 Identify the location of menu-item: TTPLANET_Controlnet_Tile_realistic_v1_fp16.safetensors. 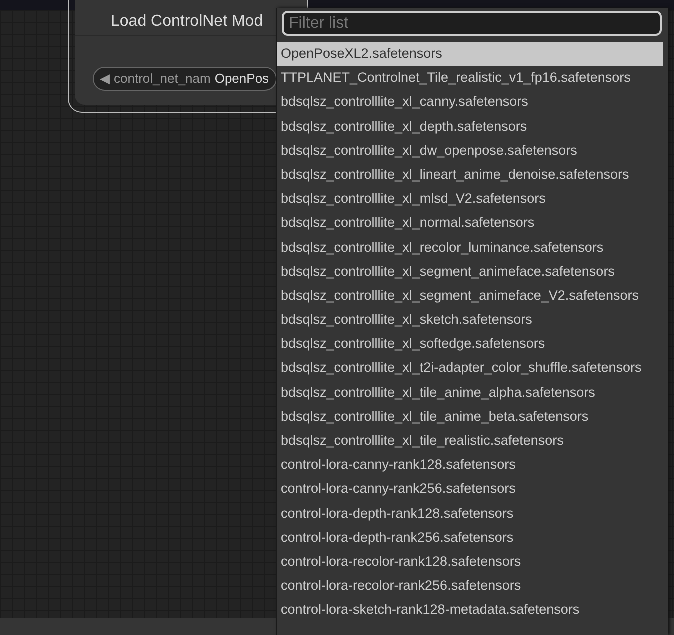
(470, 78).